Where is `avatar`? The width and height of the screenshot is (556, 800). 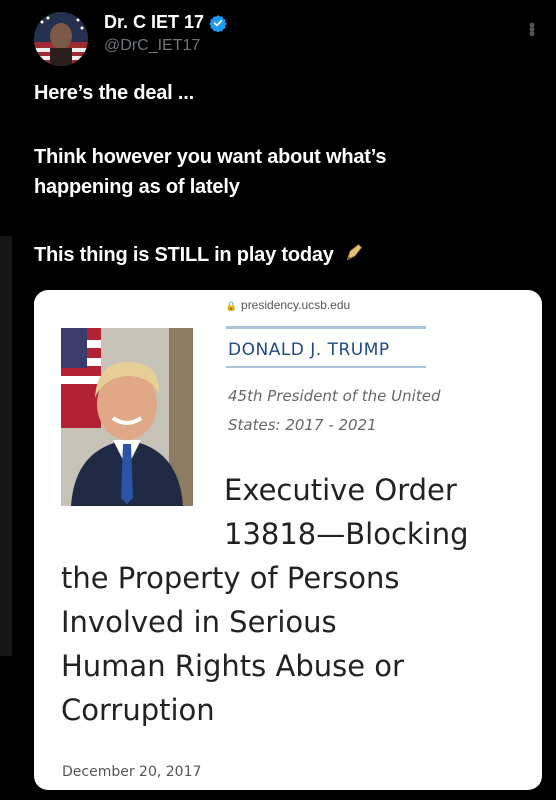
avatar is located at coordinates (61, 39).